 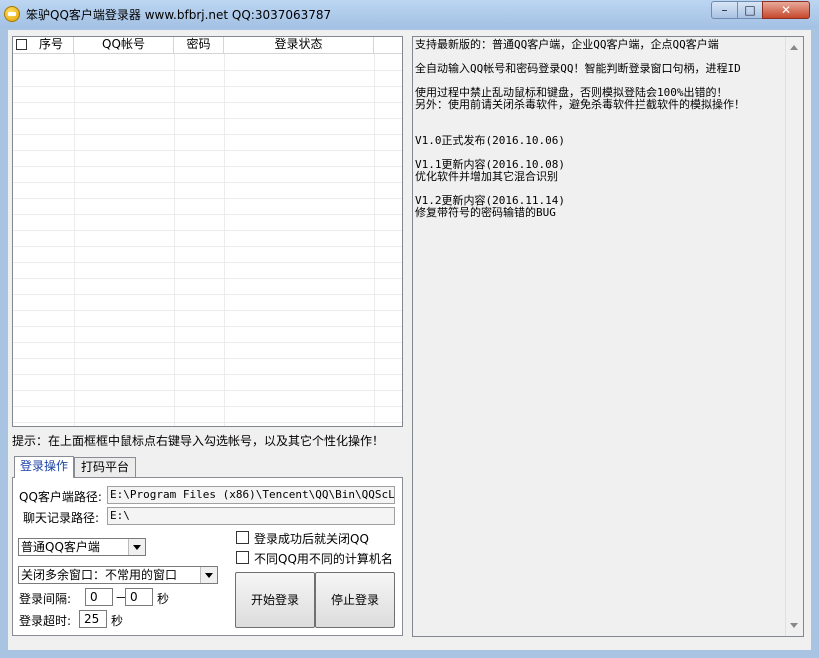 What do you see at coordinates (580, 104) in the screenshot?
I see `notes-line: 另外：使用前请关闭杀毒软件，避免杀毒软件拦截软件的模拟操作！` at bounding box center [580, 104].